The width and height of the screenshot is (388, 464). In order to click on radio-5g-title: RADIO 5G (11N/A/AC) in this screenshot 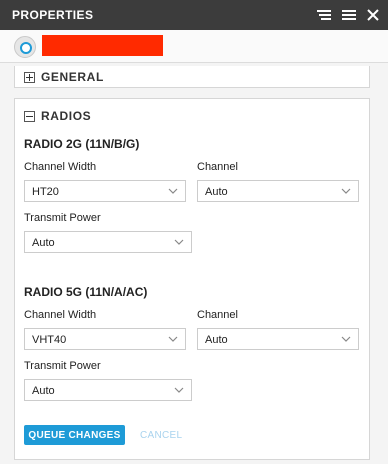, I will do `click(86, 292)`.